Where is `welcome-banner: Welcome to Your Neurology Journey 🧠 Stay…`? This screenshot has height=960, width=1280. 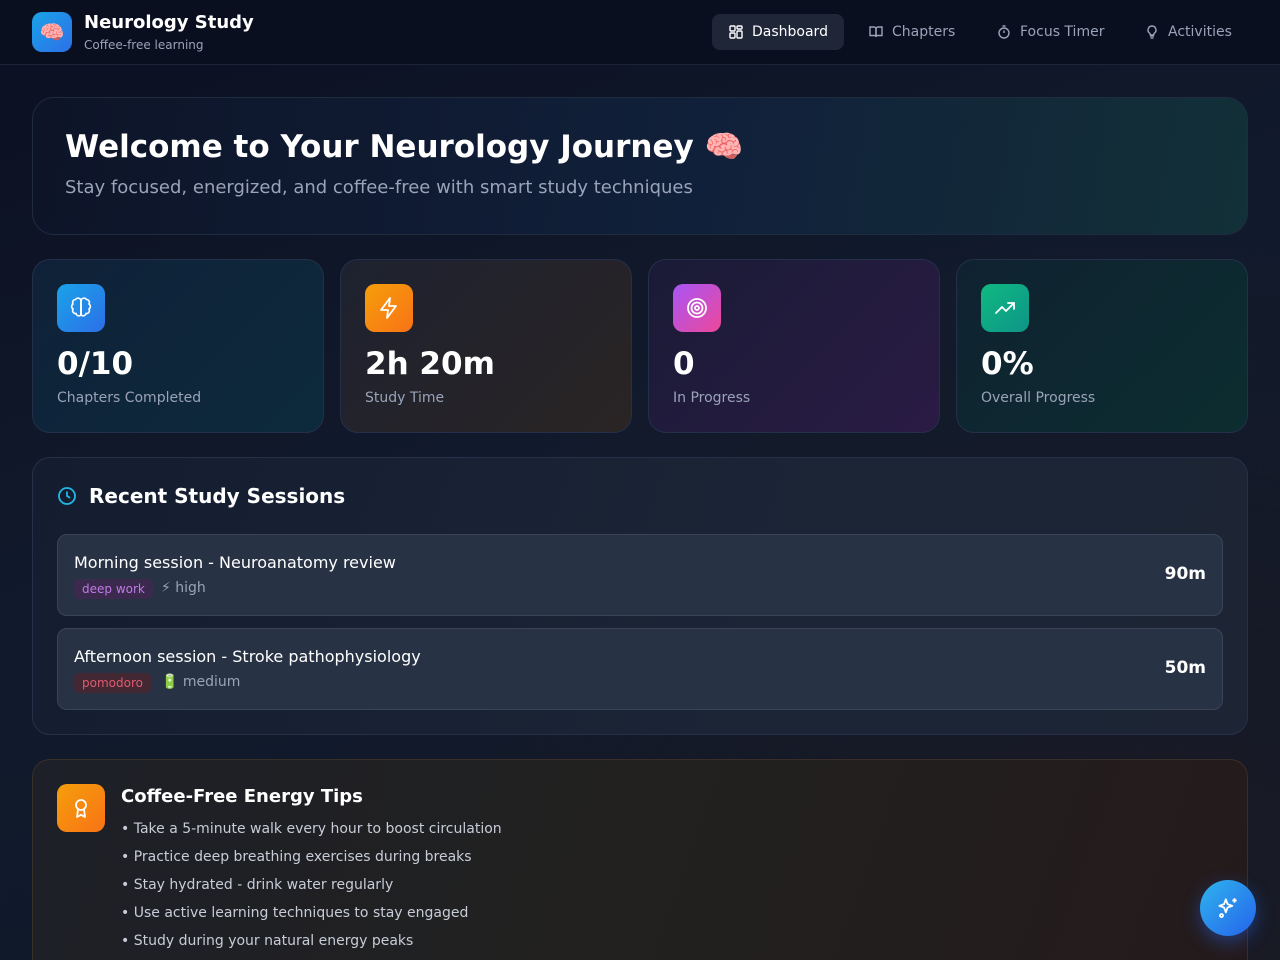
welcome-banner: Welcome to Your Neurology Journey 🧠 Stay… is located at coordinates (640, 166).